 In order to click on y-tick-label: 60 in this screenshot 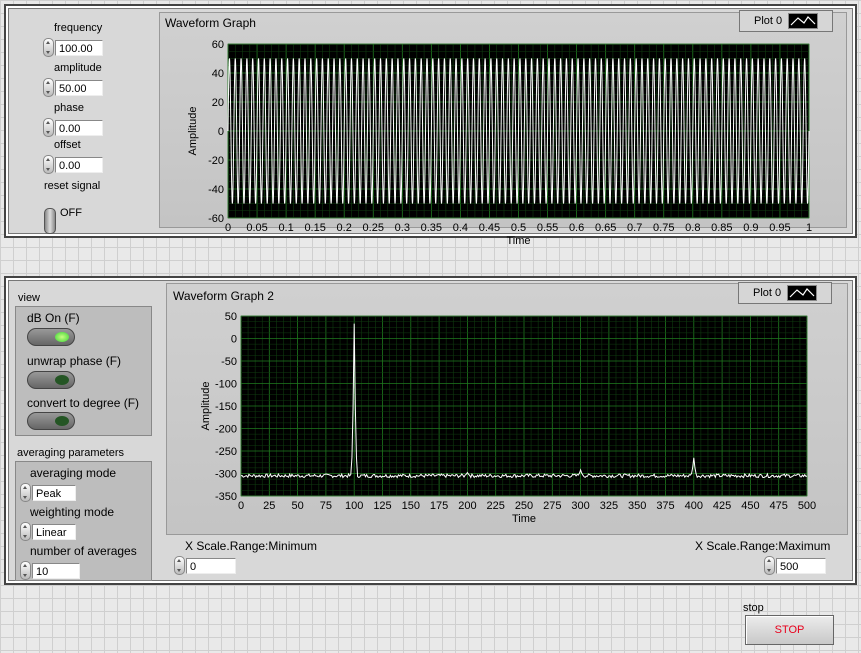, I will do `click(218, 45)`.